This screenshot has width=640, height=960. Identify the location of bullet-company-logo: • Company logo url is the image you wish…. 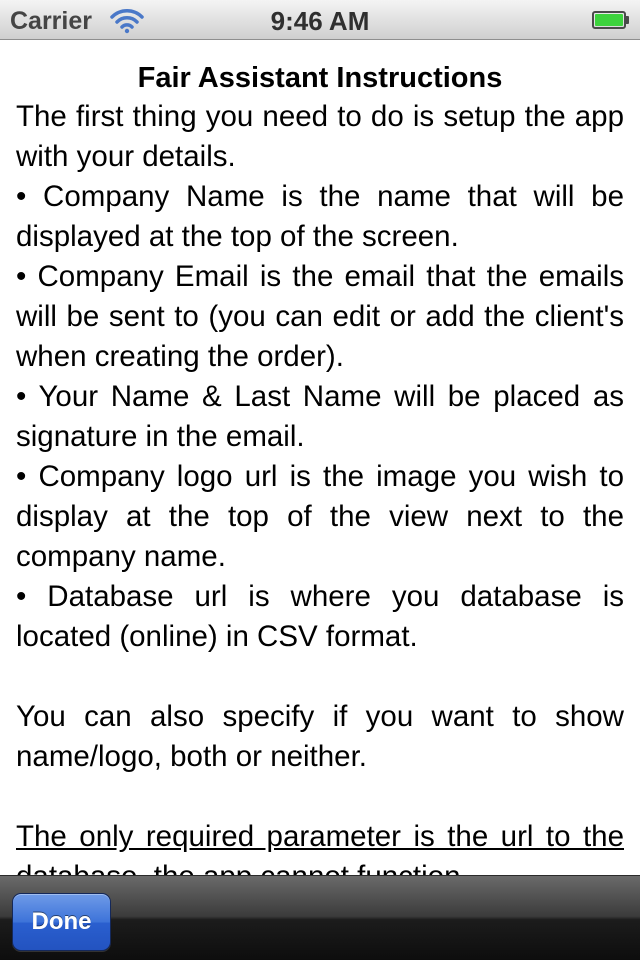
(320, 516).